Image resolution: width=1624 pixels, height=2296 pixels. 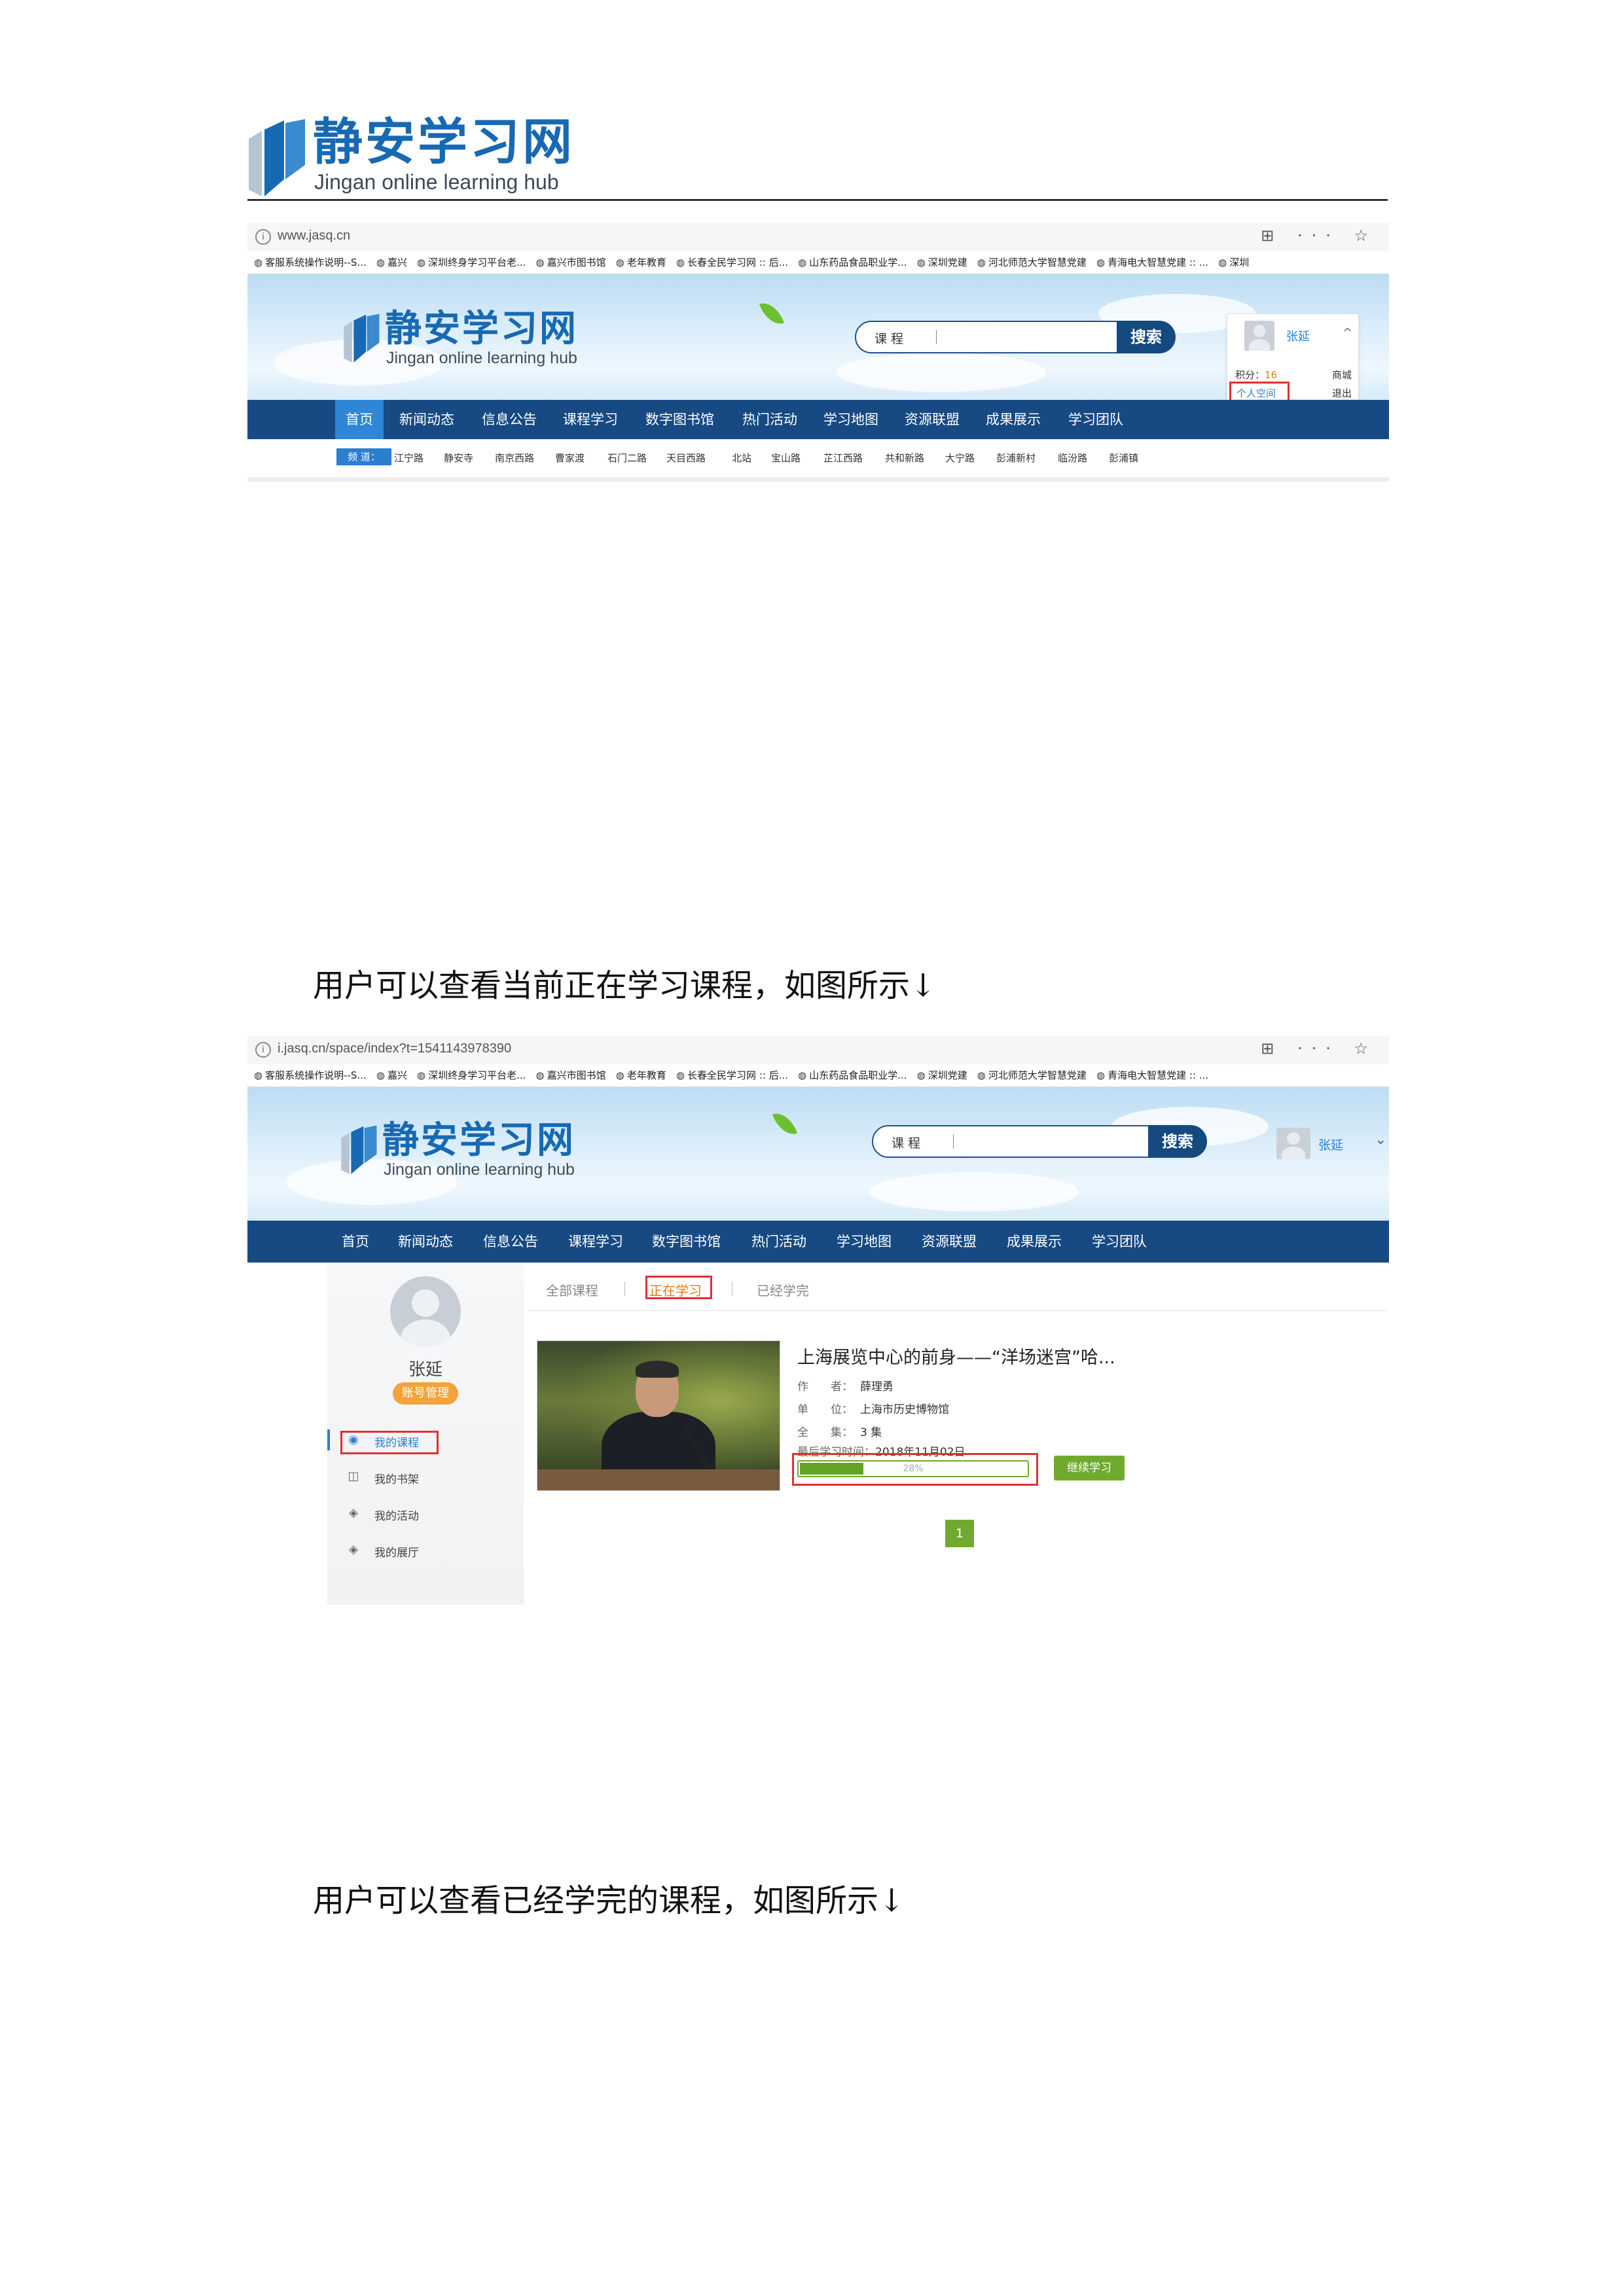 What do you see at coordinates (395, 1048) in the screenshot?
I see `address-url: i.jasq.cn/space/index?t=1541143978390` at bounding box center [395, 1048].